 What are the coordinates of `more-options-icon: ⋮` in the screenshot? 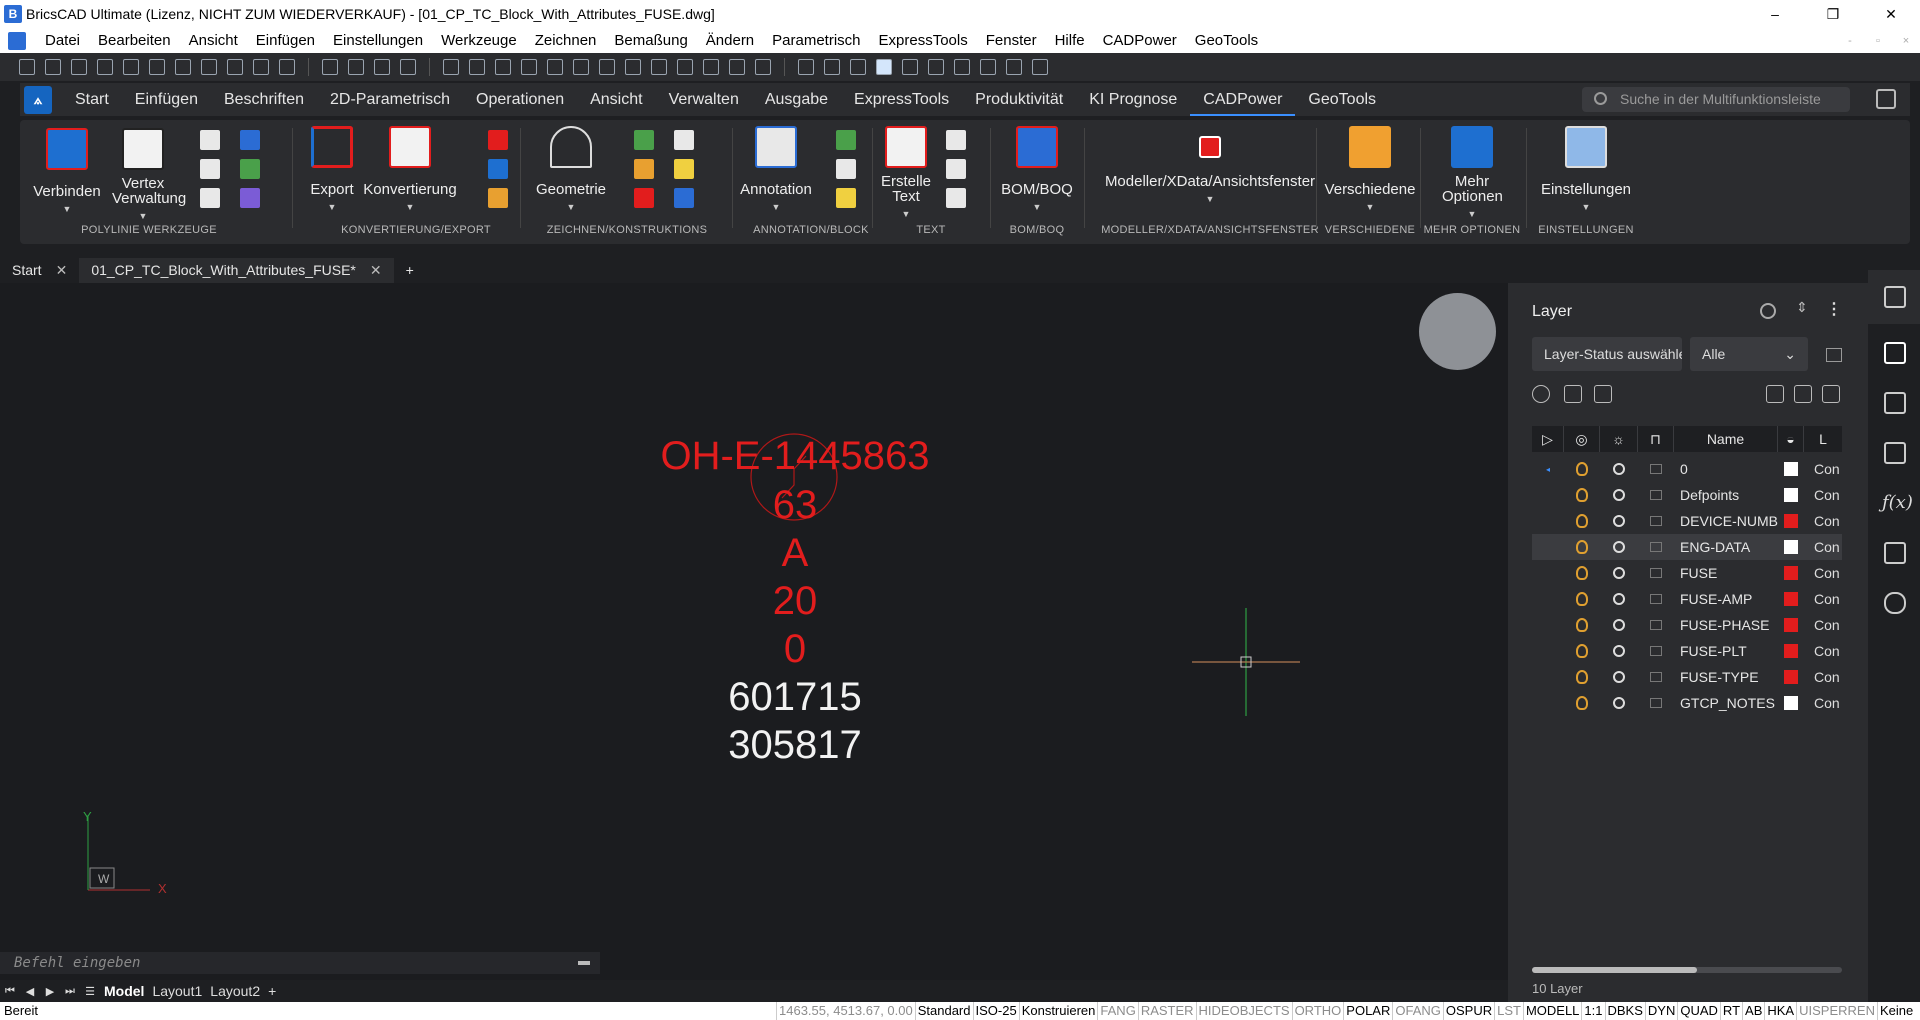 It's located at (1834, 309).